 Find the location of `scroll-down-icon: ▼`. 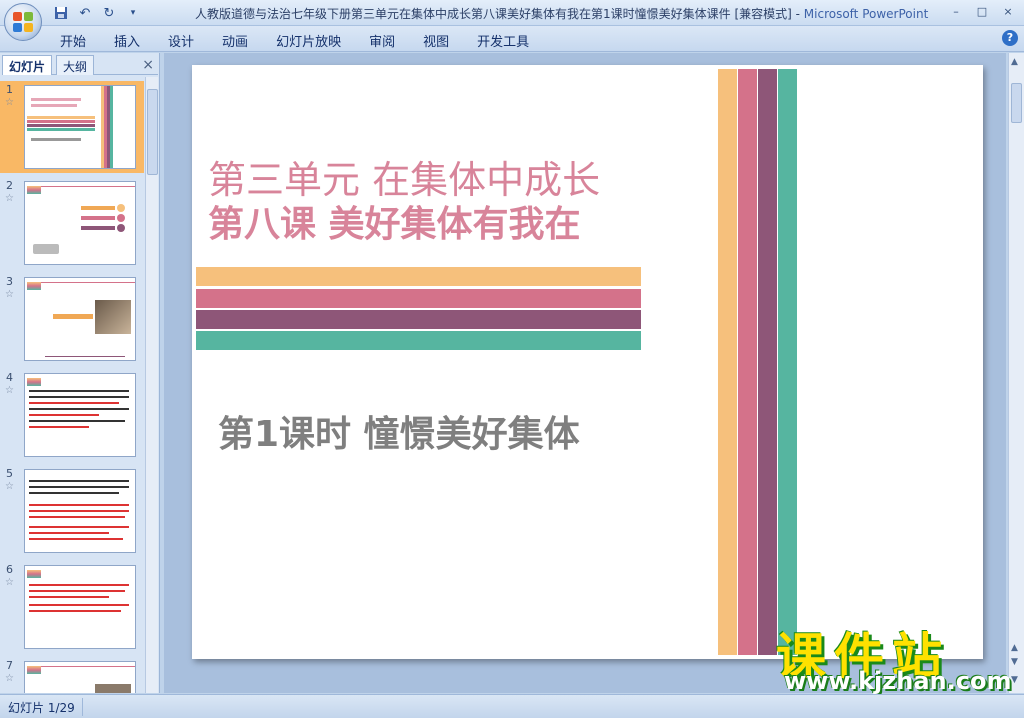

scroll-down-icon: ▼ is located at coordinates (1014, 680).